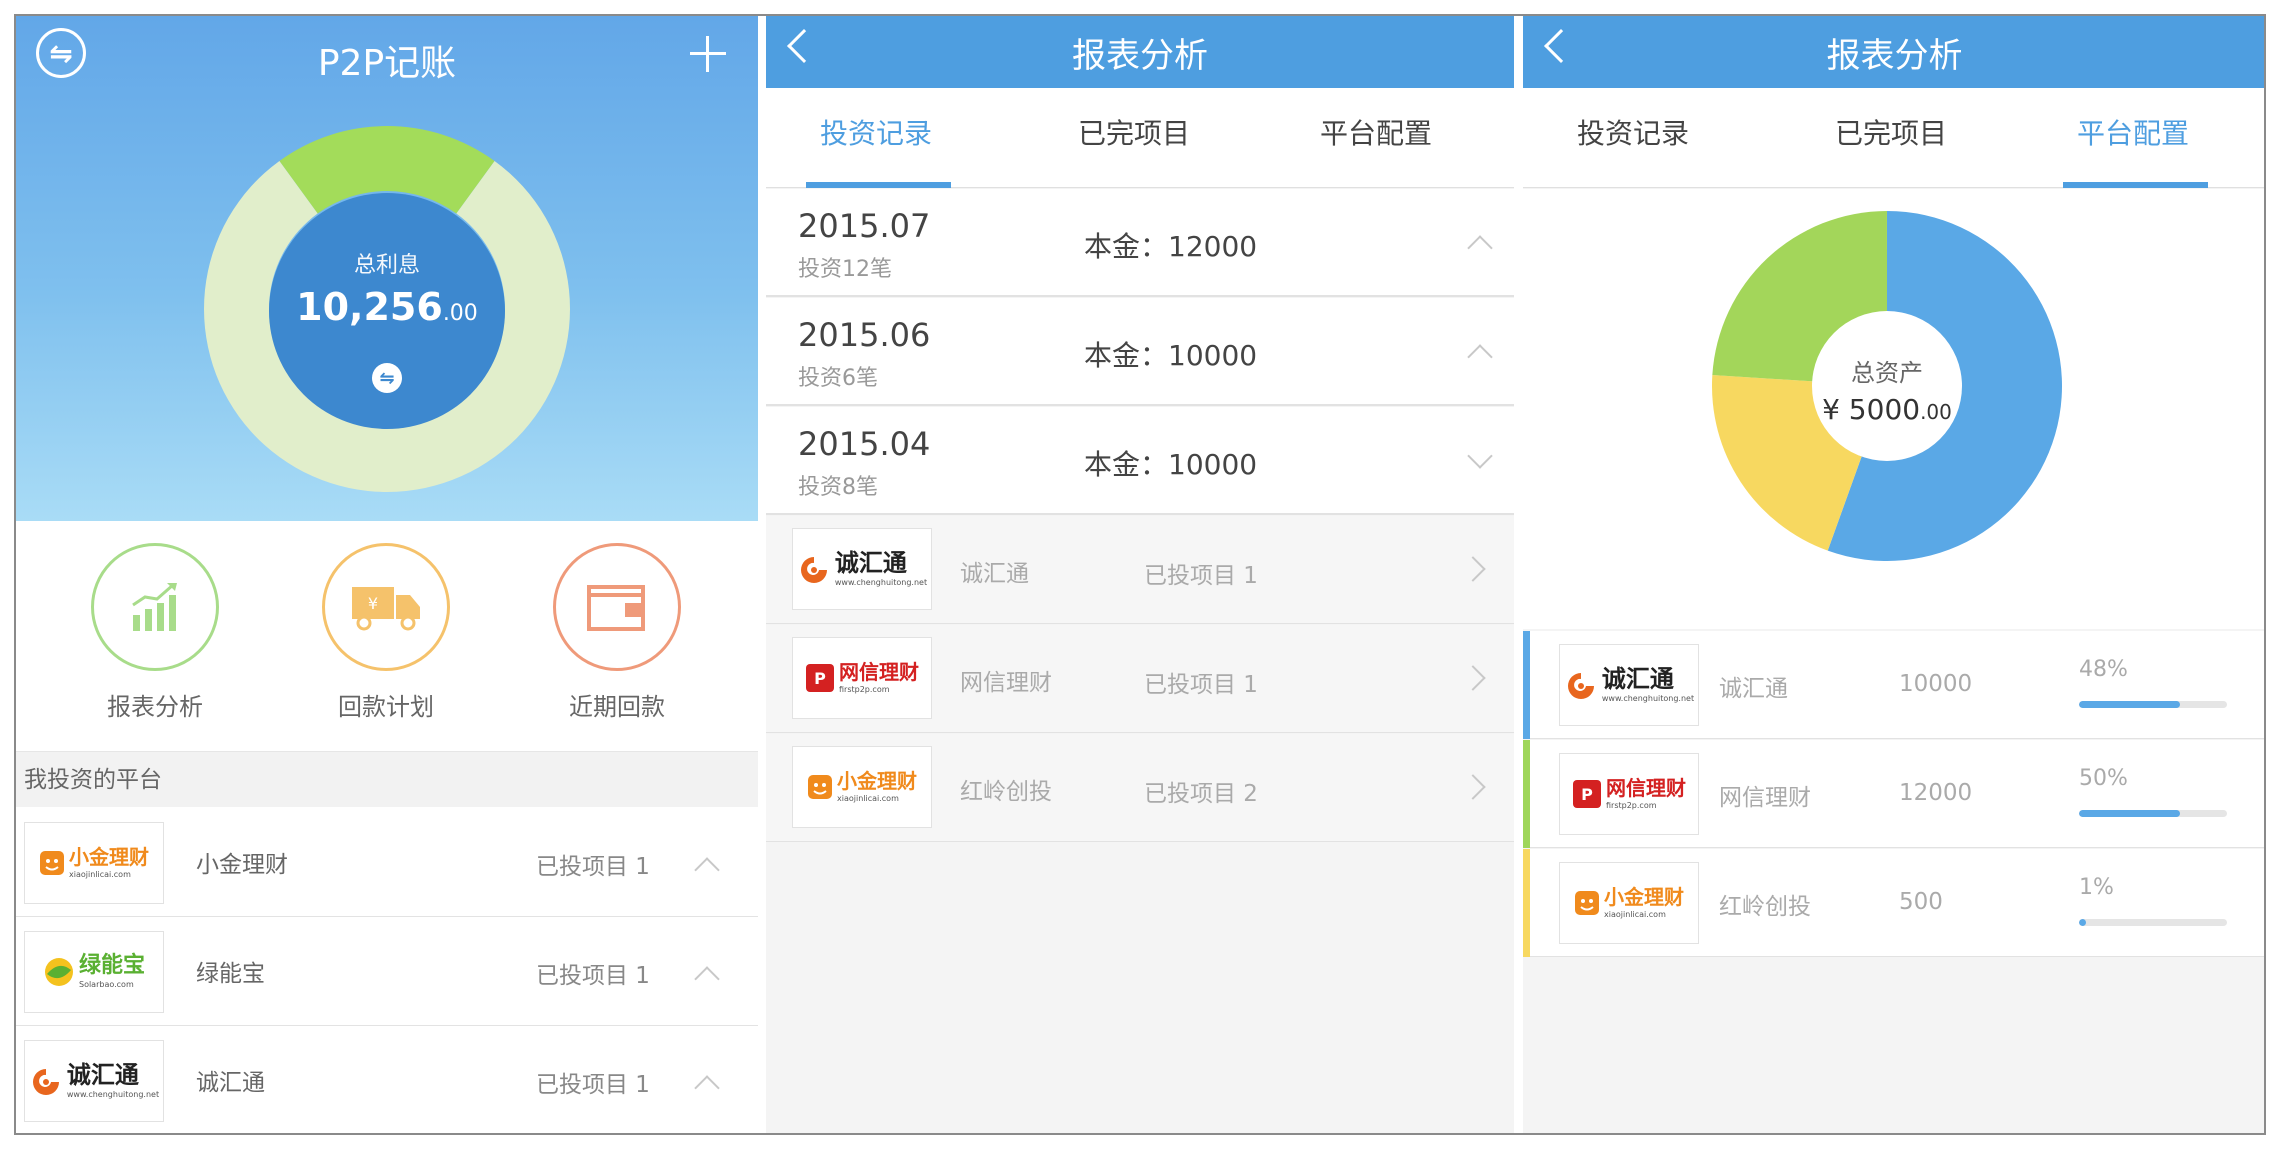  I want to click on asset-summary: 总资产 ¥ 5000.00, so click(1887, 386).